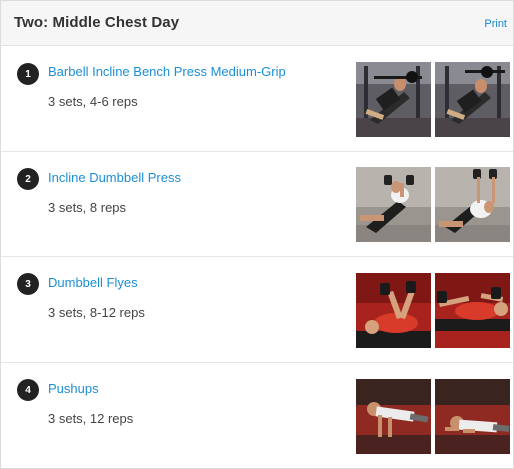  I want to click on exercise-name-link: Incline Dumbbell Press, so click(114, 177).